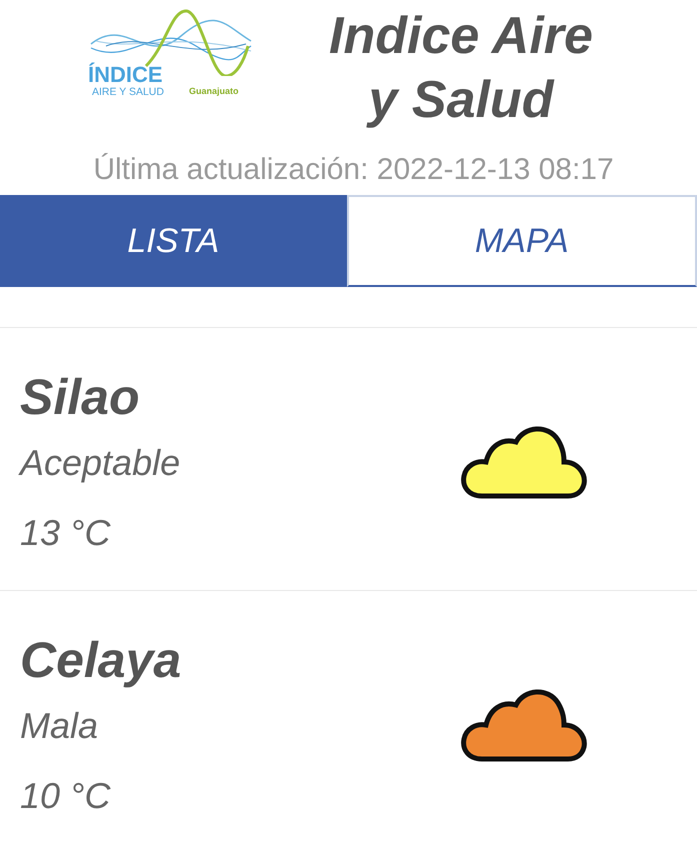 This screenshot has height=843, width=697. I want to click on station-name: Silao, so click(80, 397).